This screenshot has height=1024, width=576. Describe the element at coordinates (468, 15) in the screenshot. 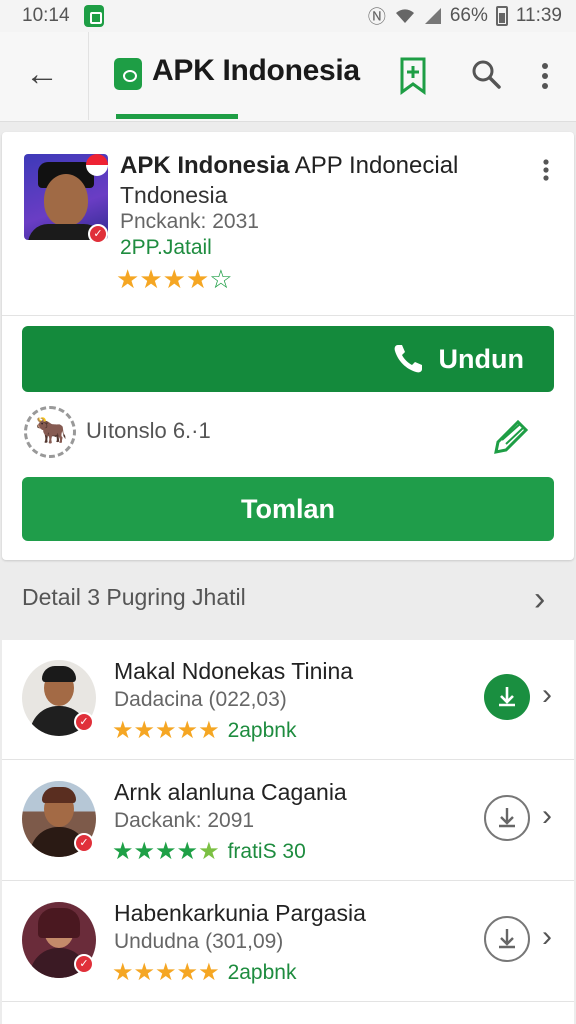

I see `battery-percent: 66%` at that location.